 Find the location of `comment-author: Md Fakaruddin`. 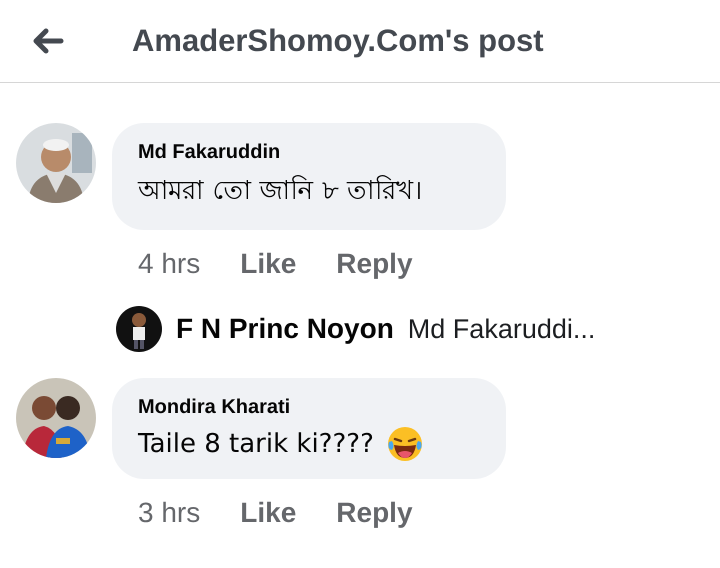

comment-author: Md Fakaruddin is located at coordinates (210, 152).